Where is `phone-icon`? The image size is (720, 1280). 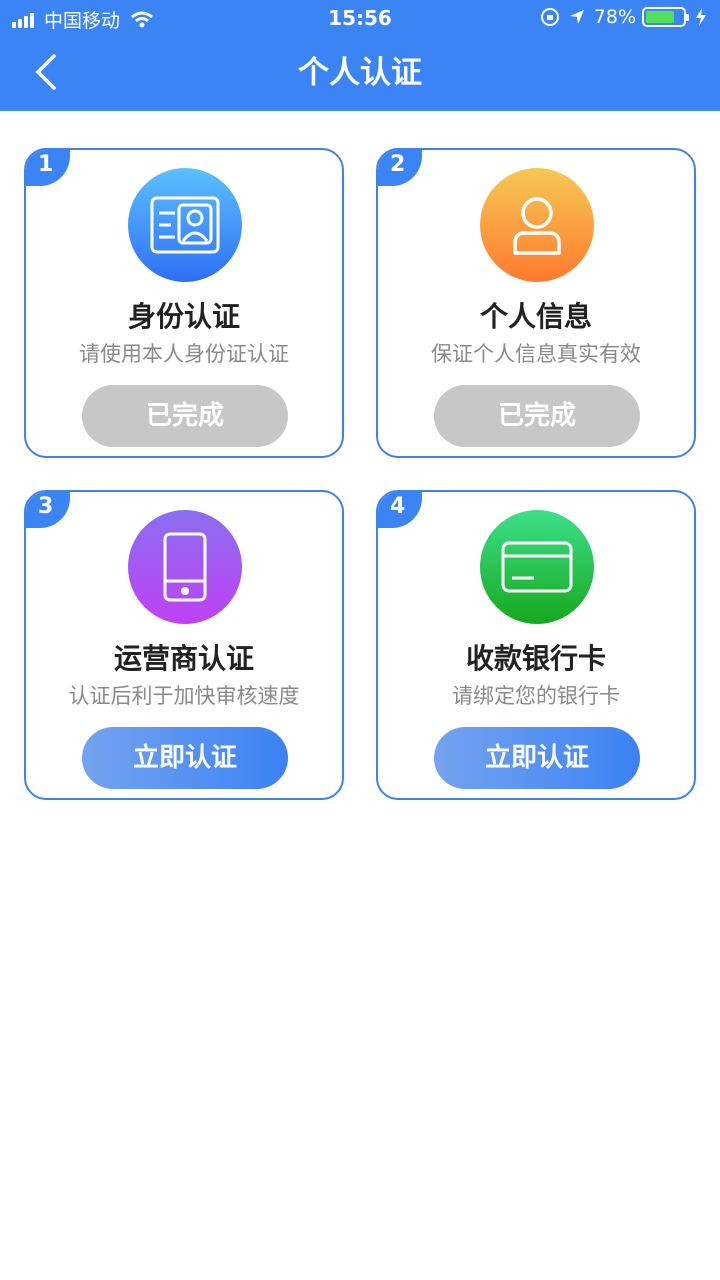
phone-icon is located at coordinates (185, 567).